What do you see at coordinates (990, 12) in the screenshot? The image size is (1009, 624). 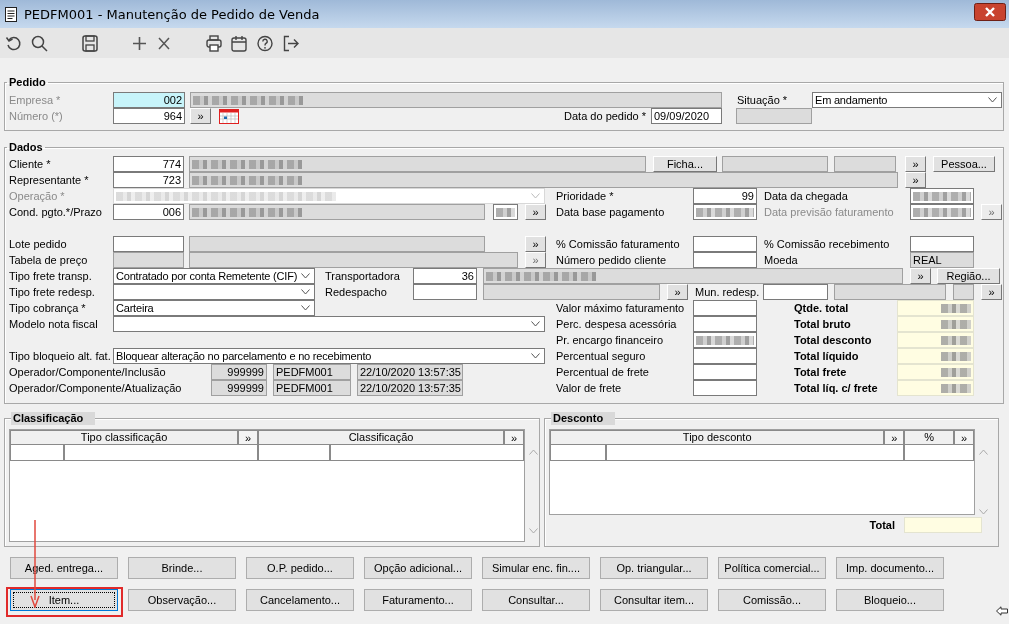 I see `close-icon` at bounding box center [990, 12].